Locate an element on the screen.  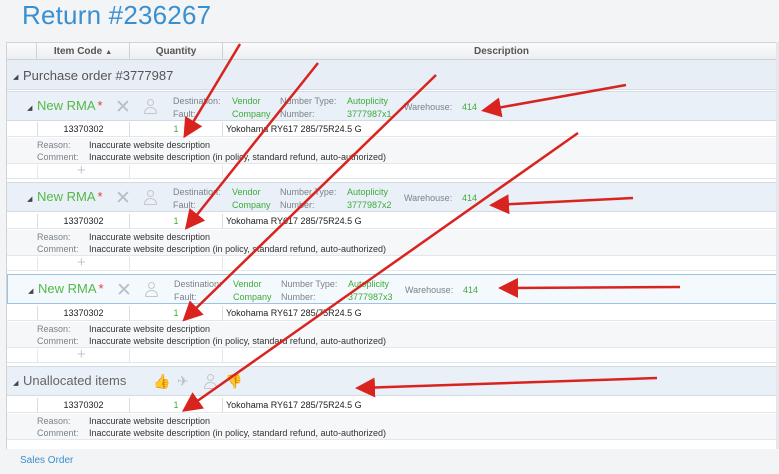
thumbs-up-icon: 👍 is located at coordinates (161, 381).